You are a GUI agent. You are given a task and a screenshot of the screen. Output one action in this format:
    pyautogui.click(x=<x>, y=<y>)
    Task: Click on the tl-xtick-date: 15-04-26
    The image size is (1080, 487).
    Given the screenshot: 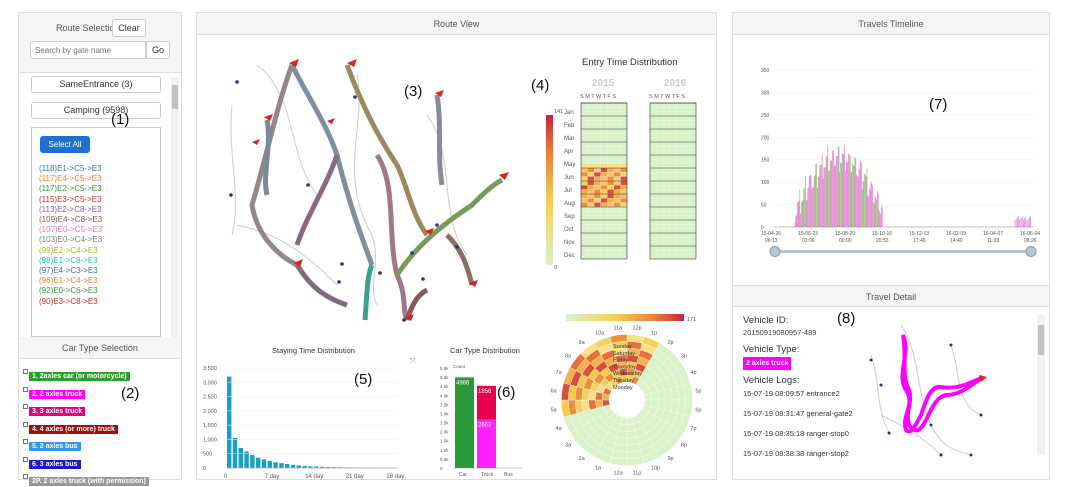 What is the action you would take?
    pyautogui.click(x=771, y=234)
    